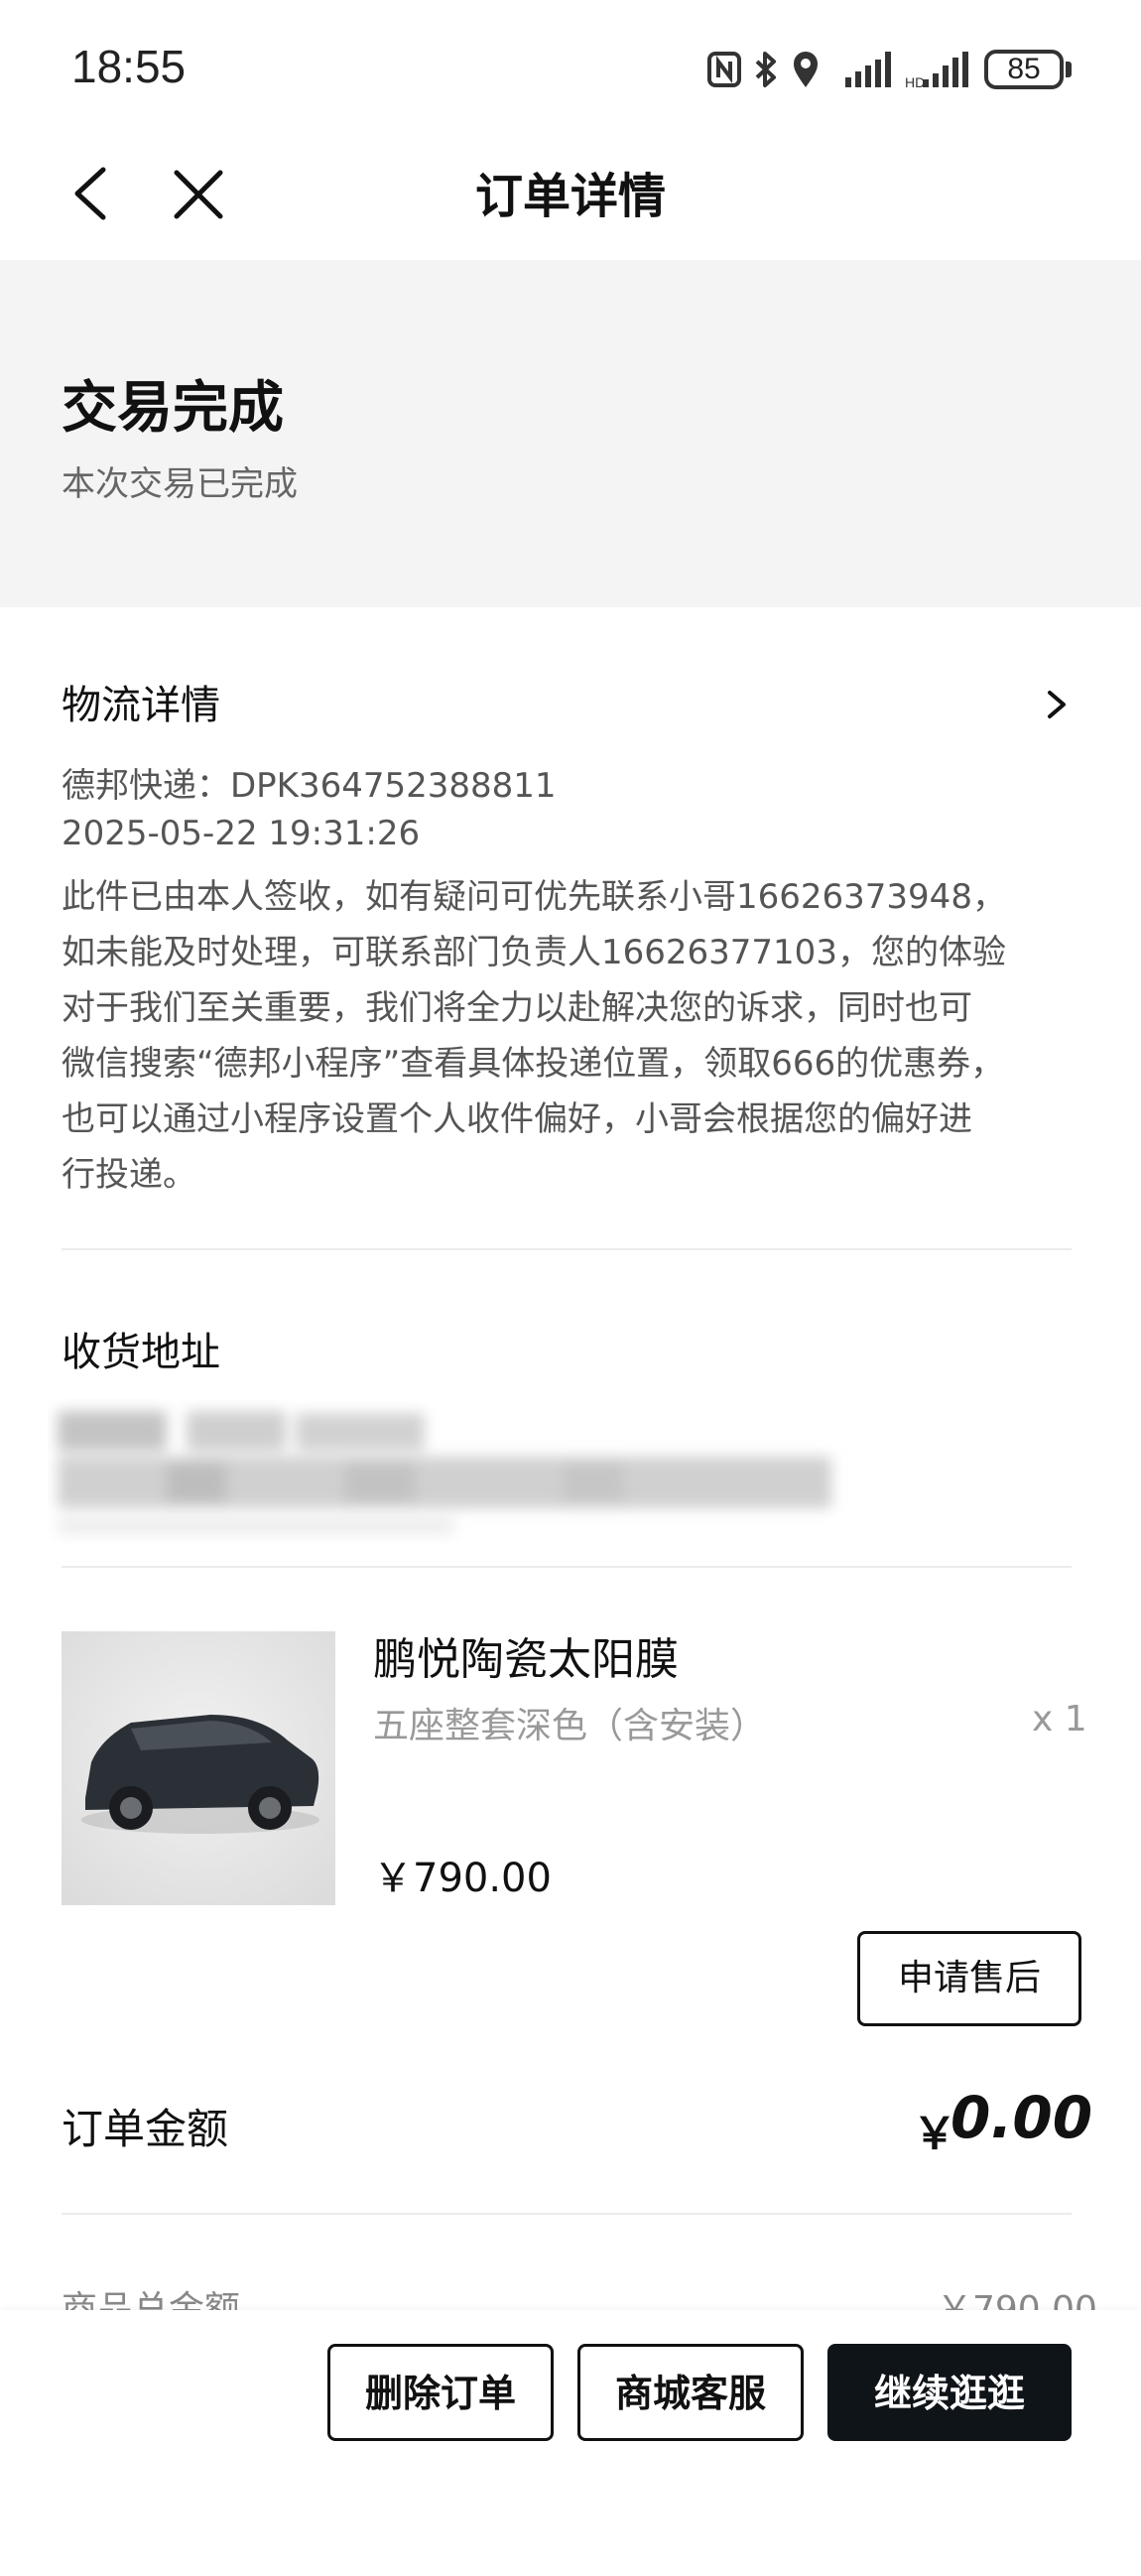  What do you see at coordinates (129, 67) in the screenshot?
I see `status-time: 18:55` at bounding box center [129, 67].